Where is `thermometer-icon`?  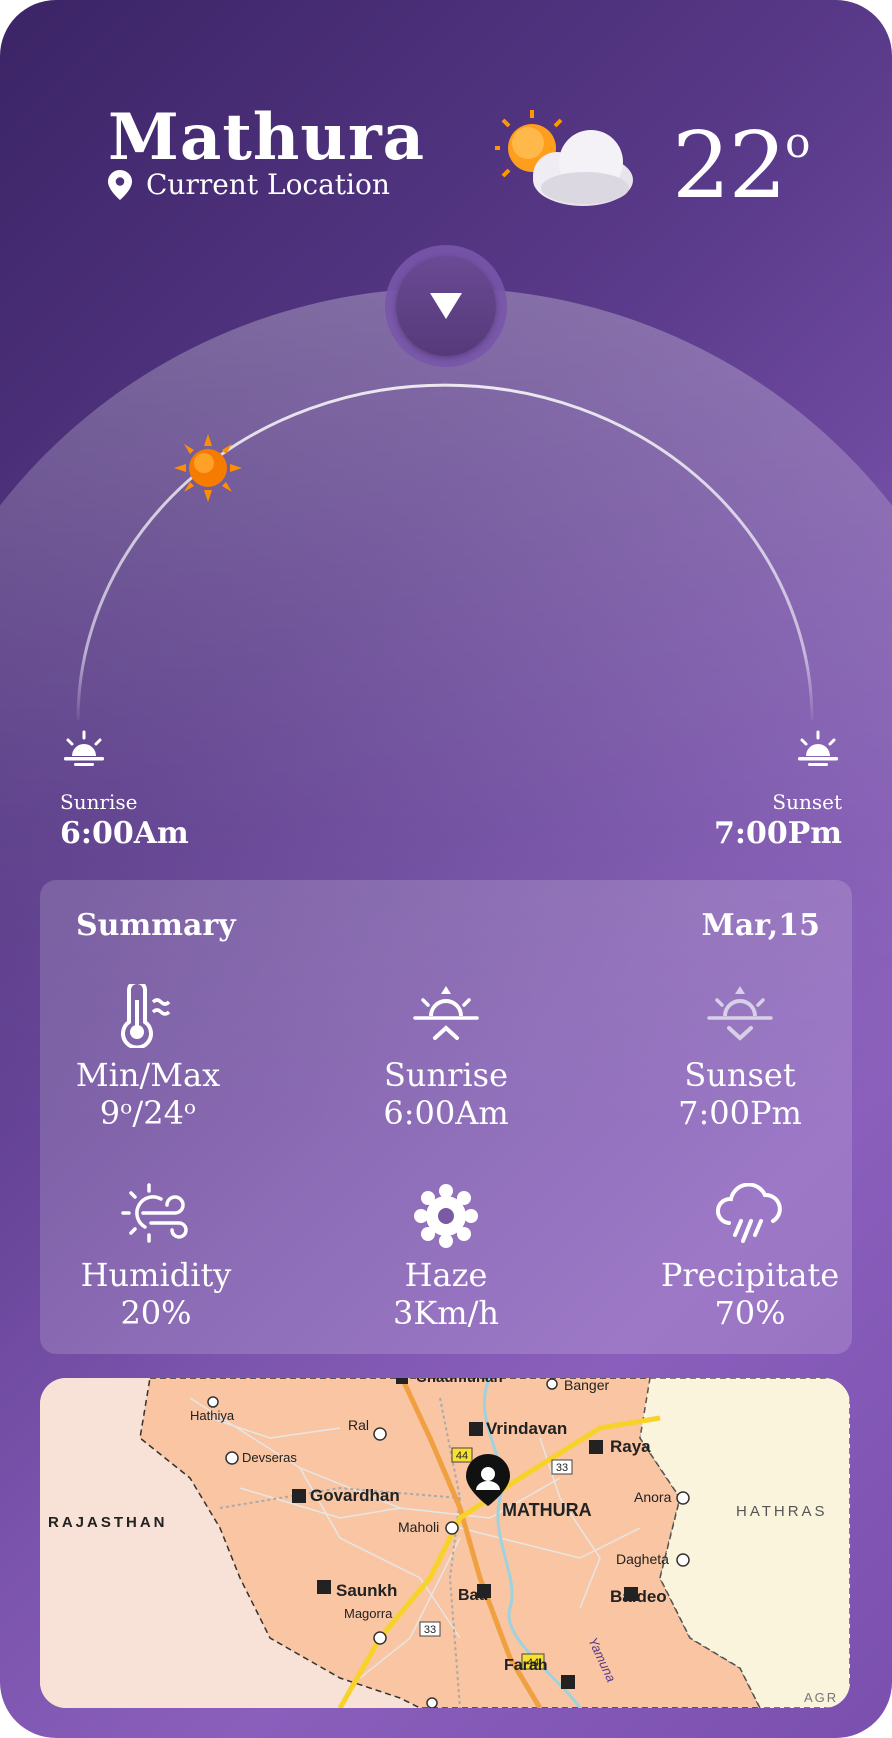 thermometer-icon is located at coordinates (146, 1016).